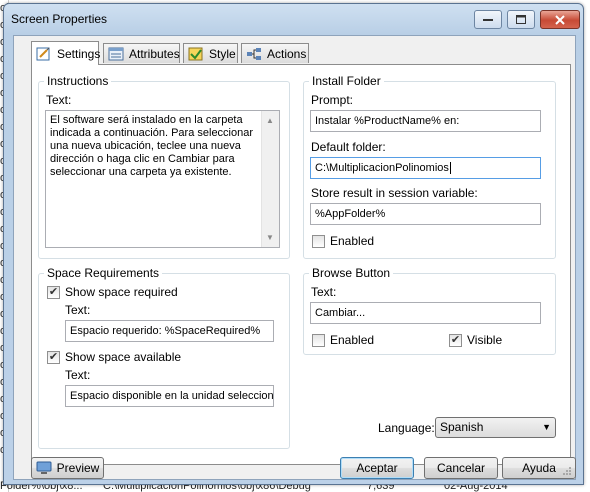  Describe the element at coordinates (78, 375) in the screenshot. I see `available-text-label: Text:` at that location.